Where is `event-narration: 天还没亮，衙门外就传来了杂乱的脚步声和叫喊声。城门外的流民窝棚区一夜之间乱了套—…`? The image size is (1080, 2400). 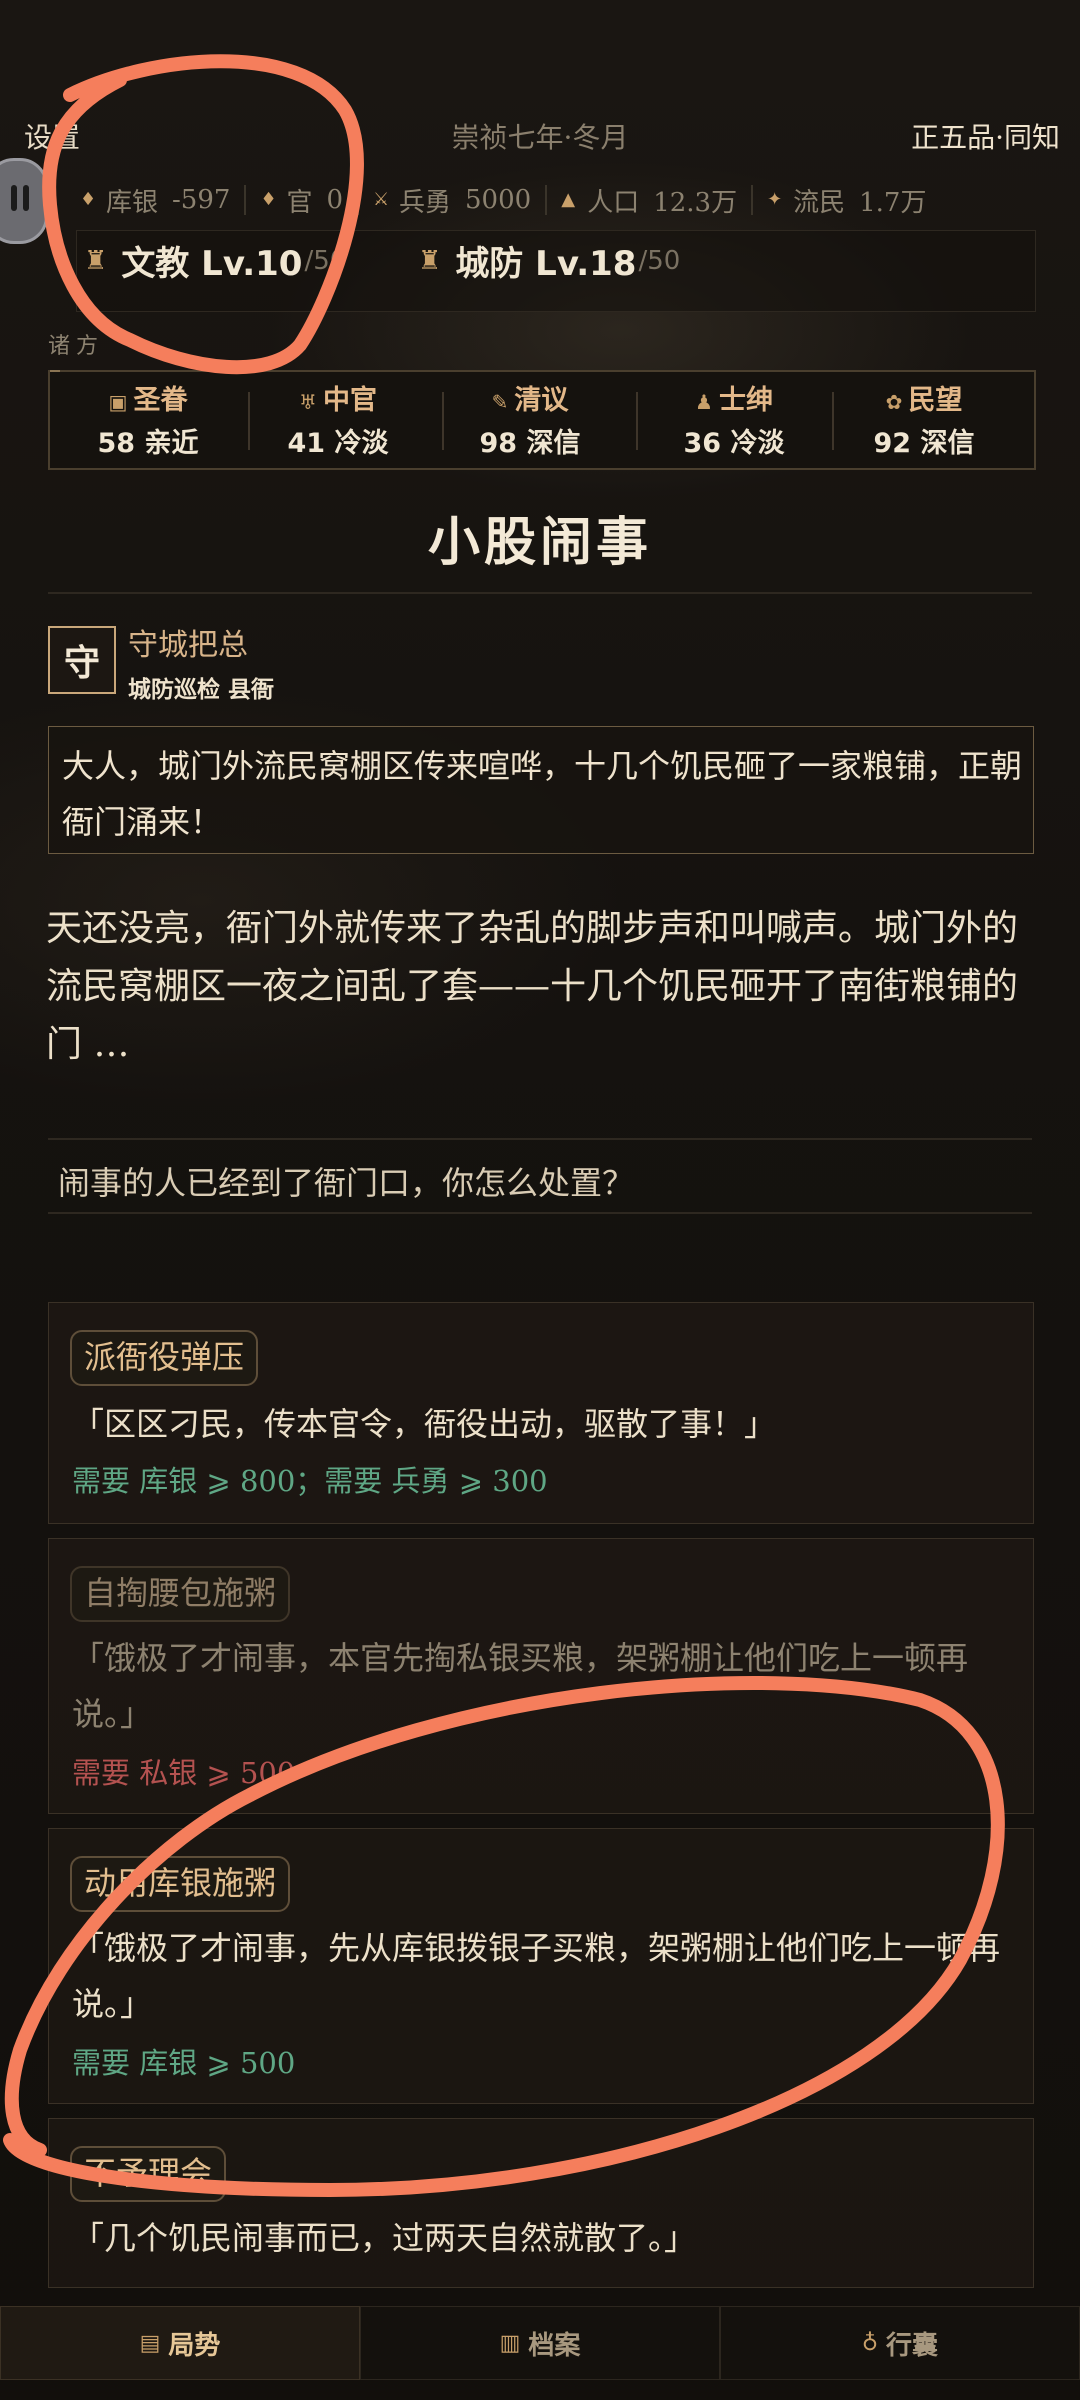 event-narration: 天还没亮，衙门外就传来了杂乱的脚步声和叫喊声。城门外的流民窝棚区一夜之间乱了套—… is located at coordinates (532, 986).